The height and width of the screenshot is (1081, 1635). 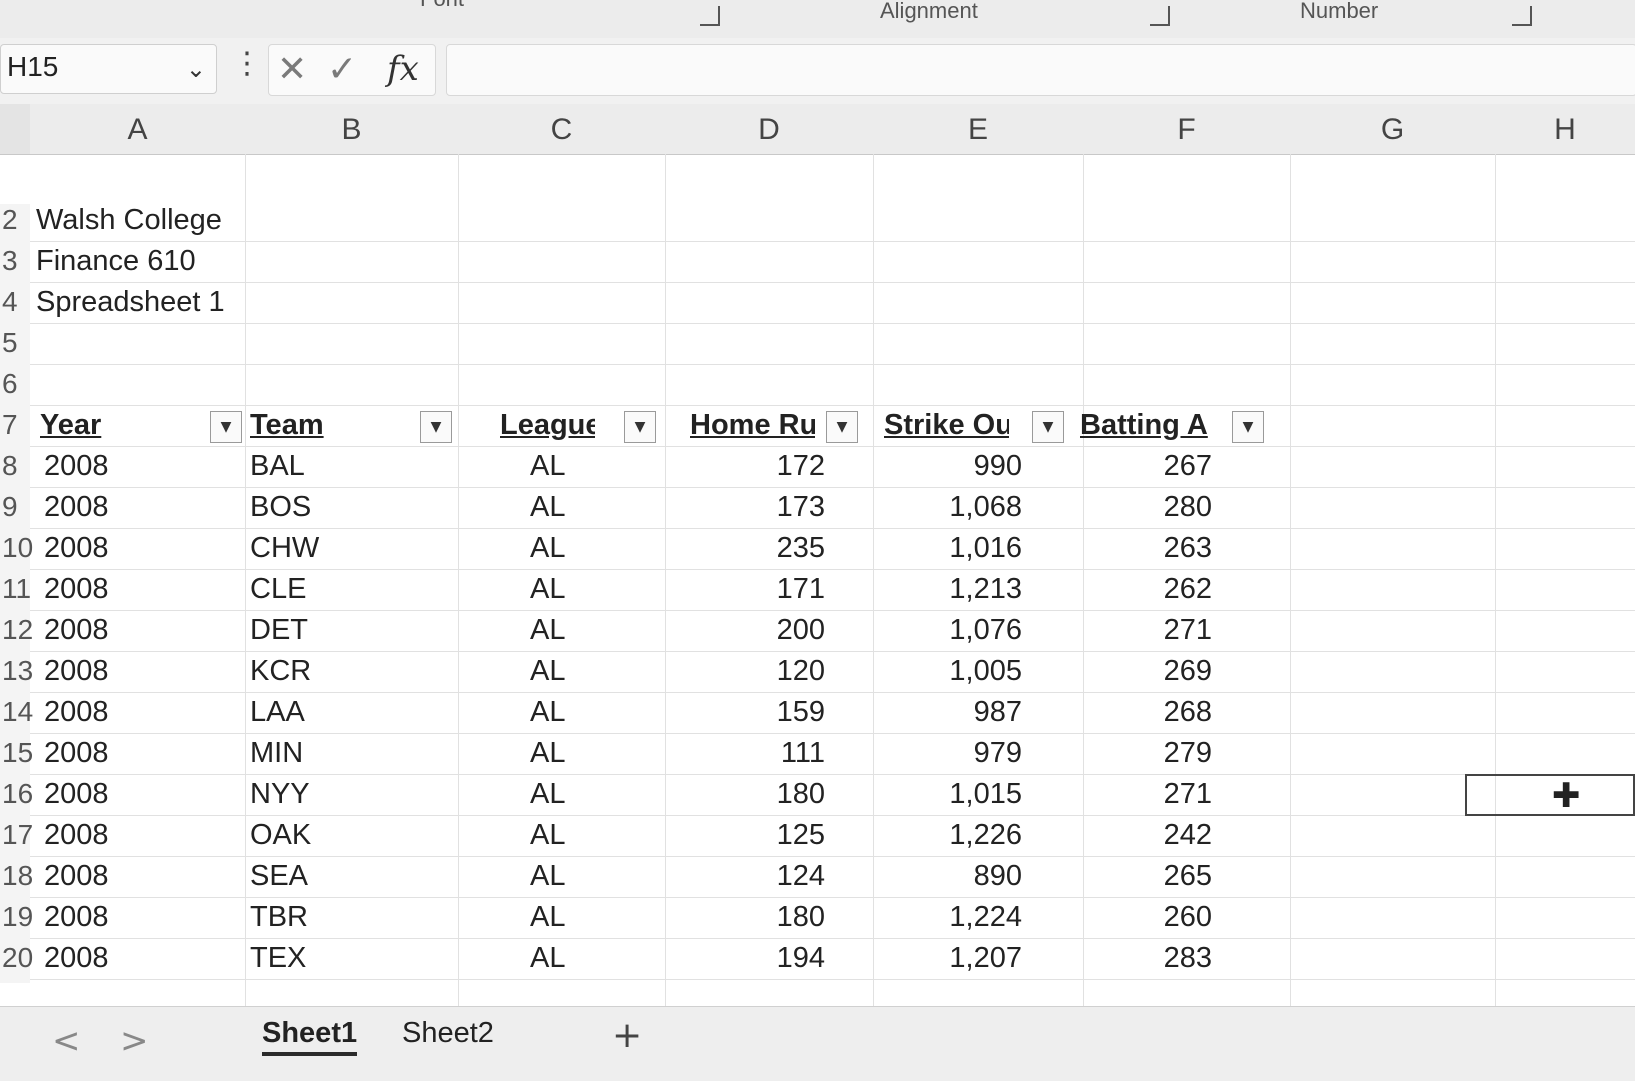 What do you see at coordinates (403, 69) in the screenshot?
I see `insert-function-icon: fx` at bounding box center [403, 69].